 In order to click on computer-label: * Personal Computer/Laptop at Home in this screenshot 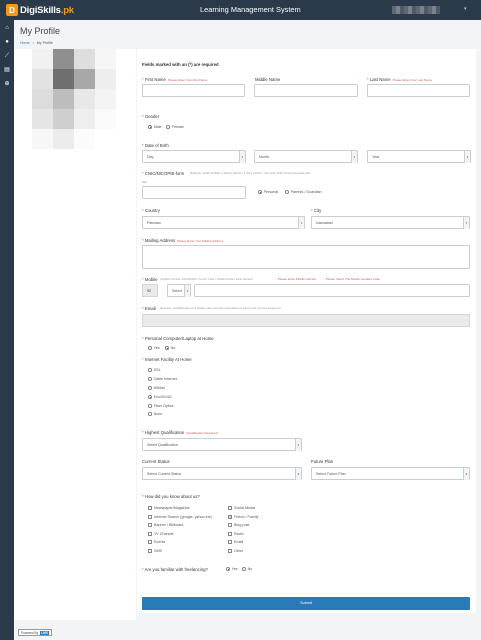, I will do `click(178, 338)`.